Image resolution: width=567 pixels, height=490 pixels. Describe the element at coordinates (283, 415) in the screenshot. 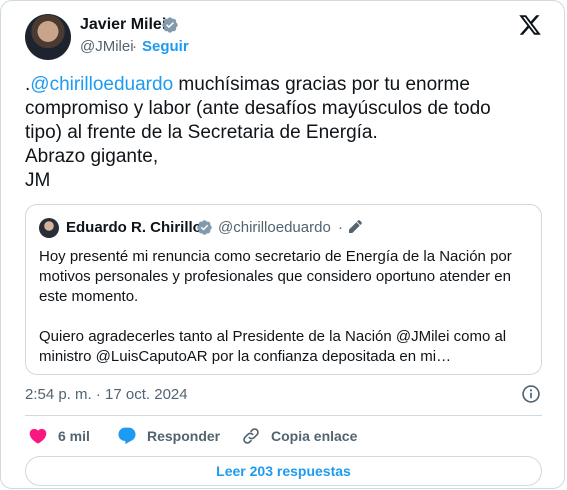

I see `divider` at that location.